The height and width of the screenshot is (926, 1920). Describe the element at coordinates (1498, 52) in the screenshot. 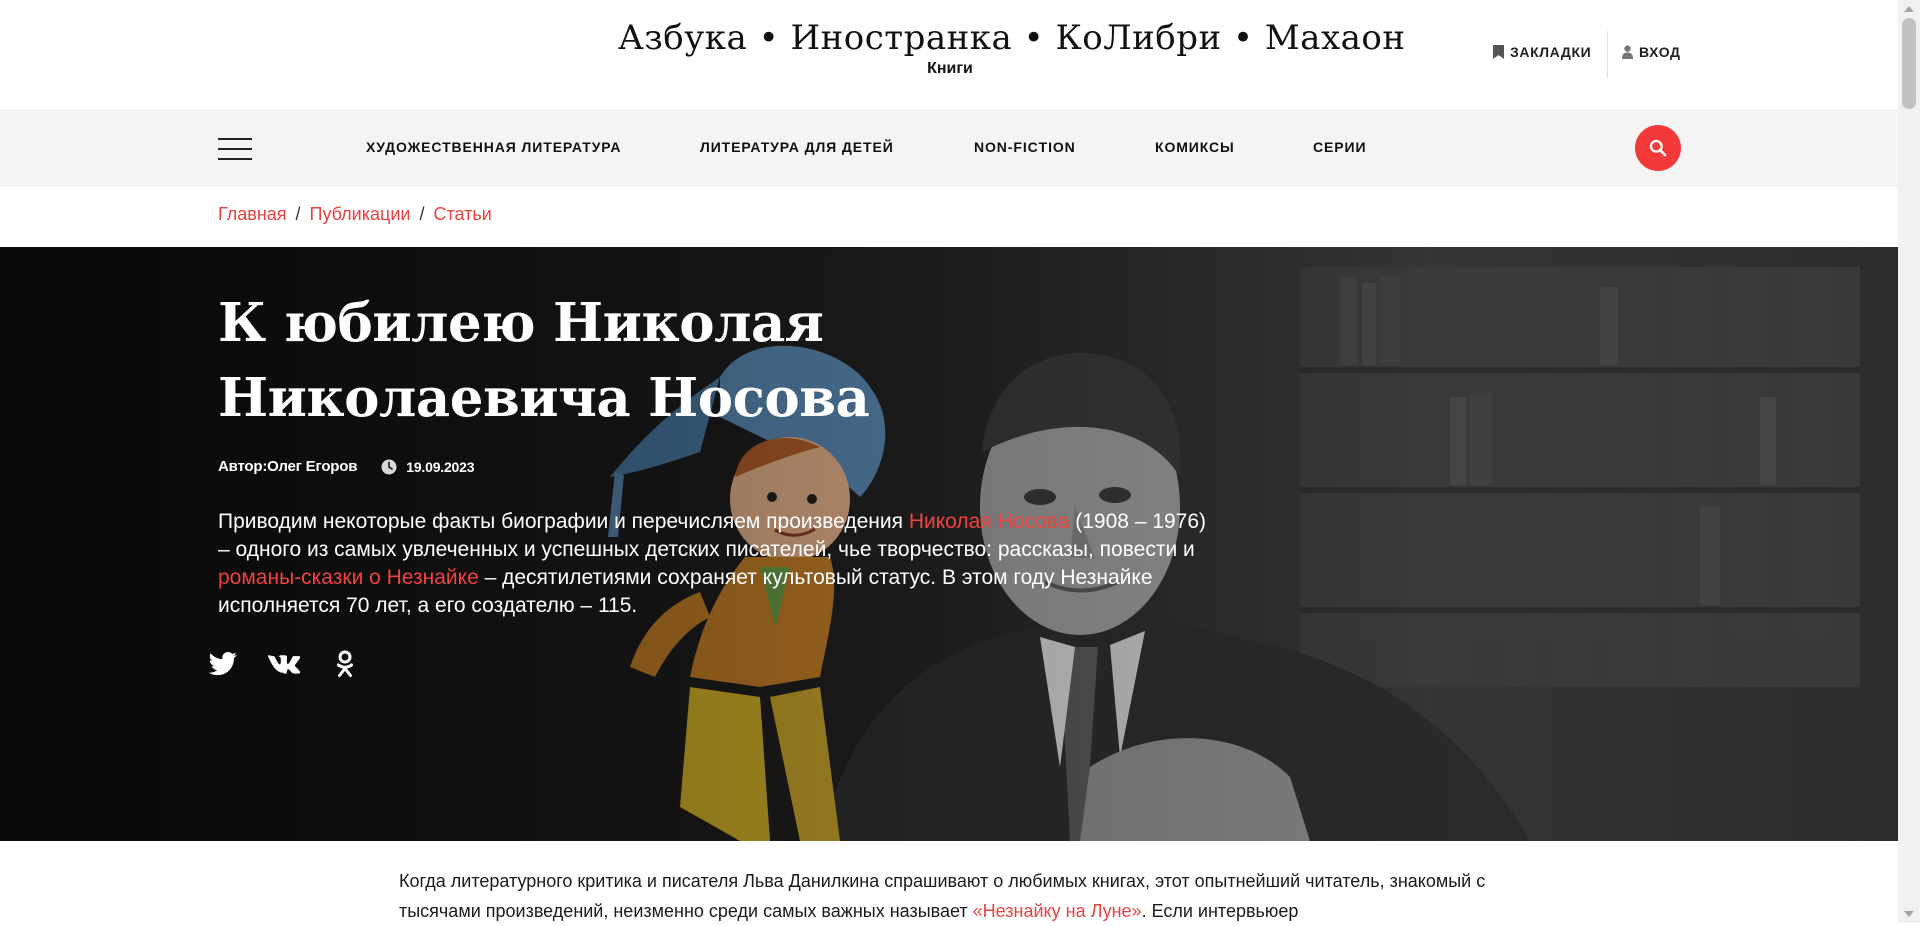

I see `bookmark-icon` at that location.